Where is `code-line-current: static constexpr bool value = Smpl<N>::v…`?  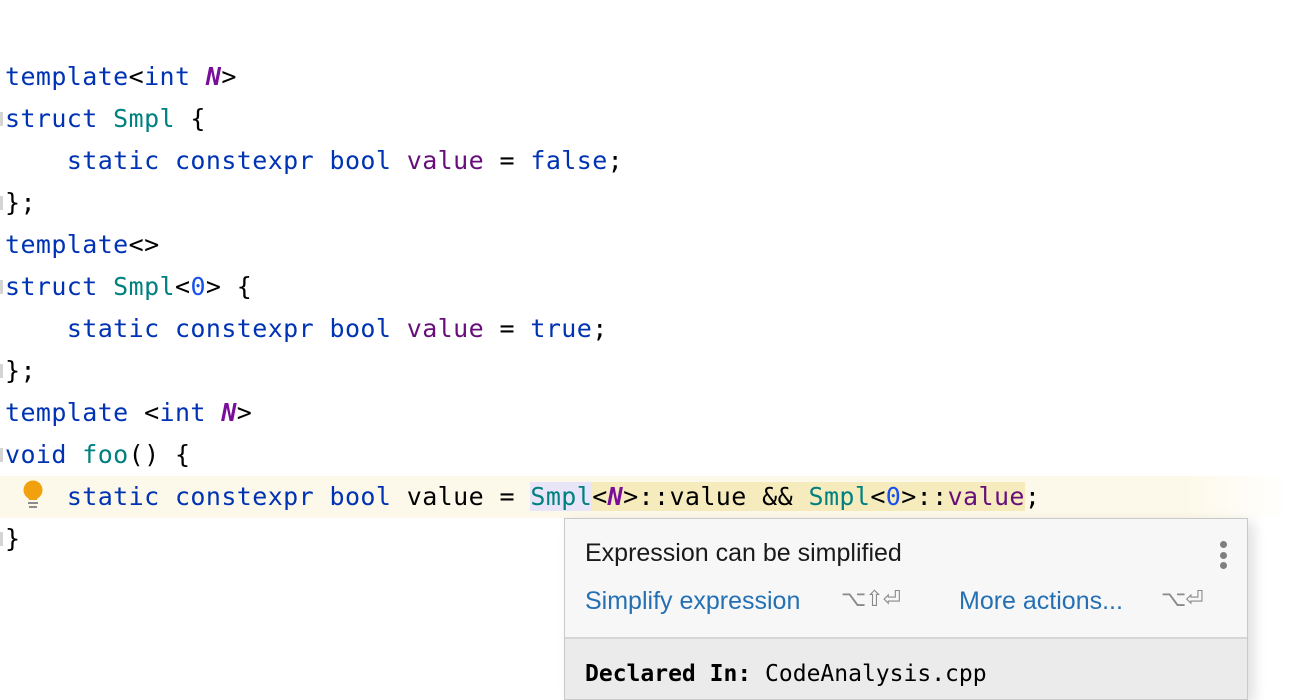 code-line-current: static constexpr bool value = Smpl<N>::v… is located at coordinates (645, 497).